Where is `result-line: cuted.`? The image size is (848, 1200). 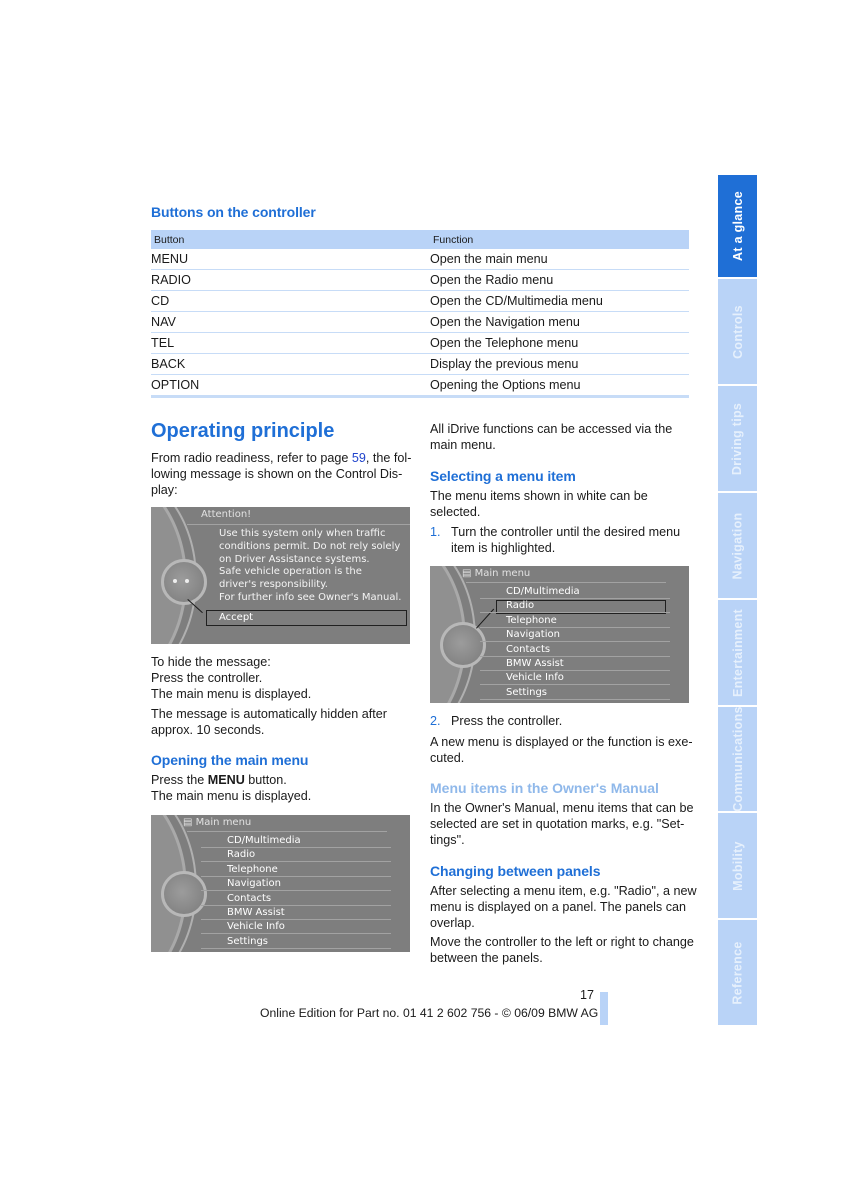 result-line: cuted. is located at coordinates (447, 758).